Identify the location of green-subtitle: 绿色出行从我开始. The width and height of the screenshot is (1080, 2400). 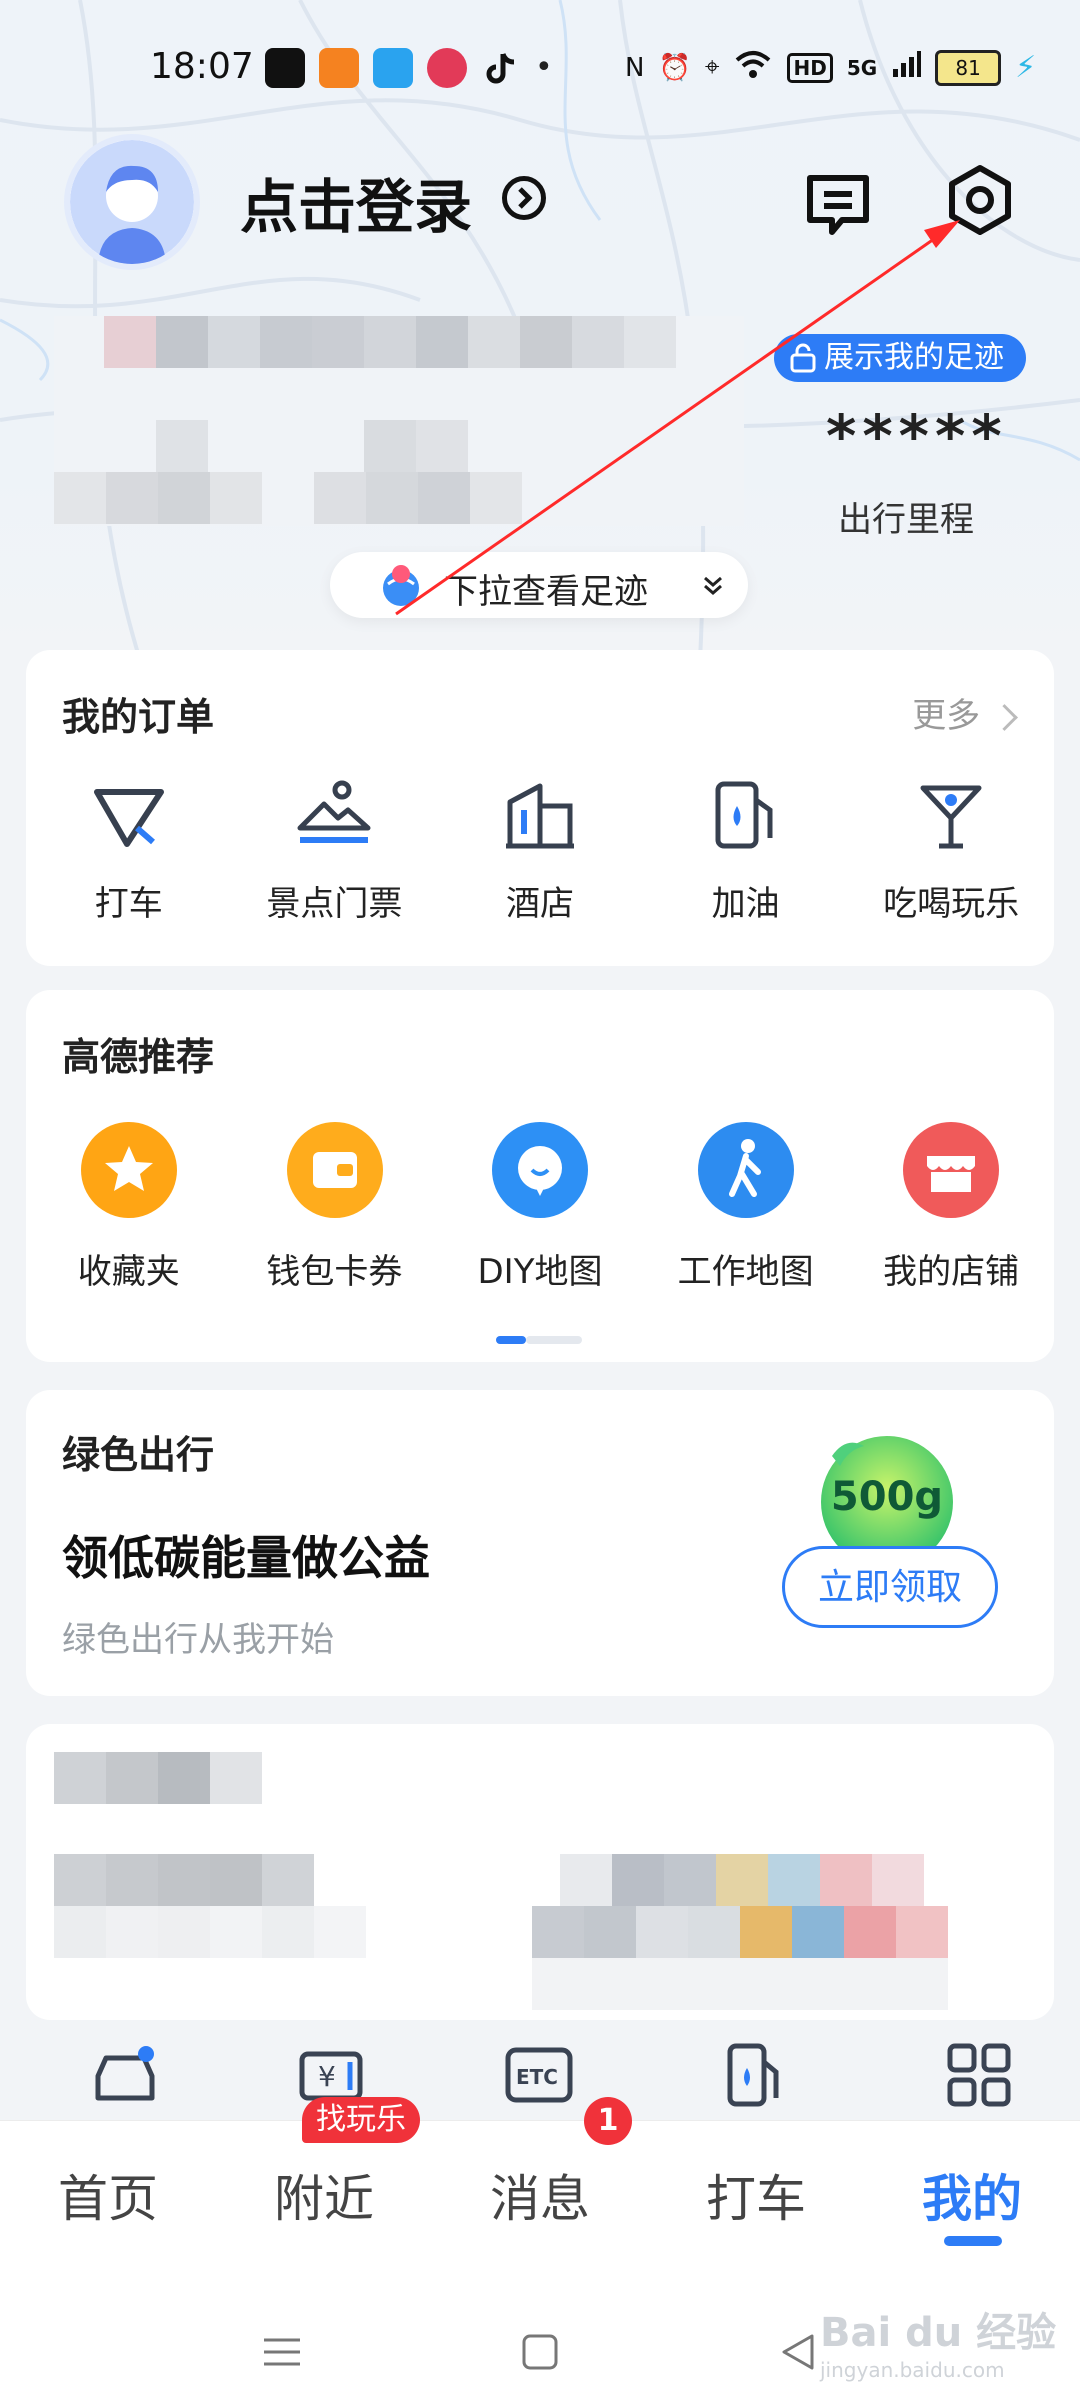
(198, 1640).